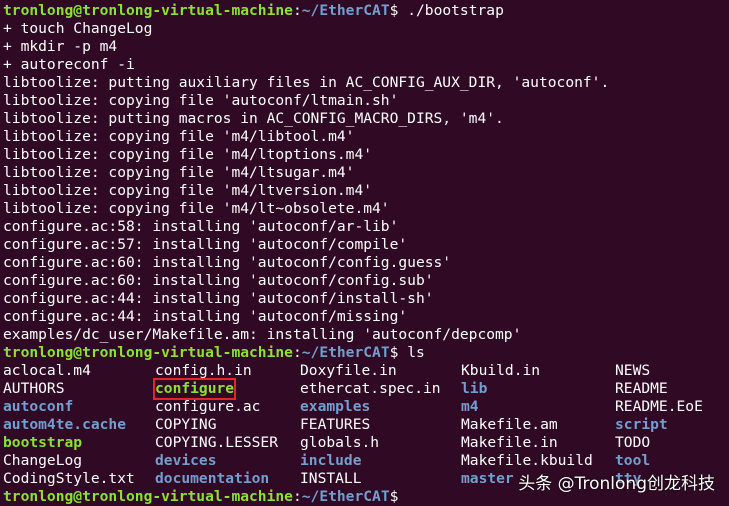 The image size is (729, 506). Describe the element at coordinates (527, 460) in the screenshot. I see `ls-entry: Makefile.kbuild` at that location.